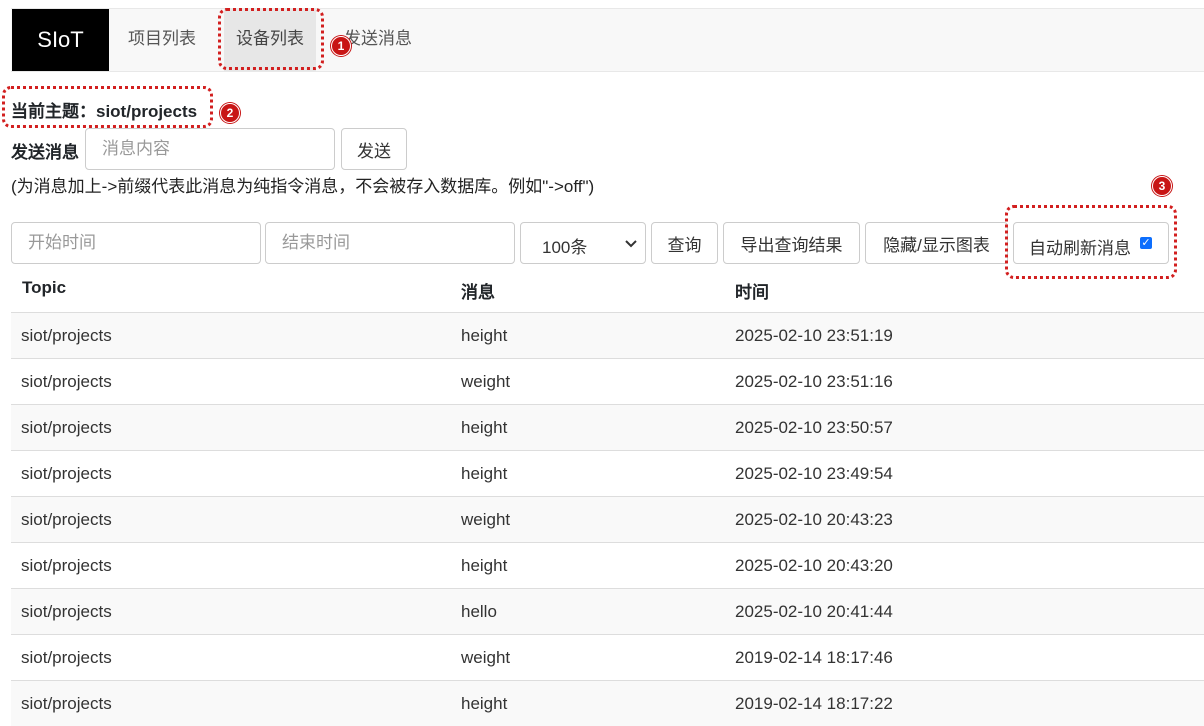  Describe the element at coordinates (607, 519) in the screenshot. I see `table-row: siot/projects weight 2025-02-10 20:43:23` at that location.